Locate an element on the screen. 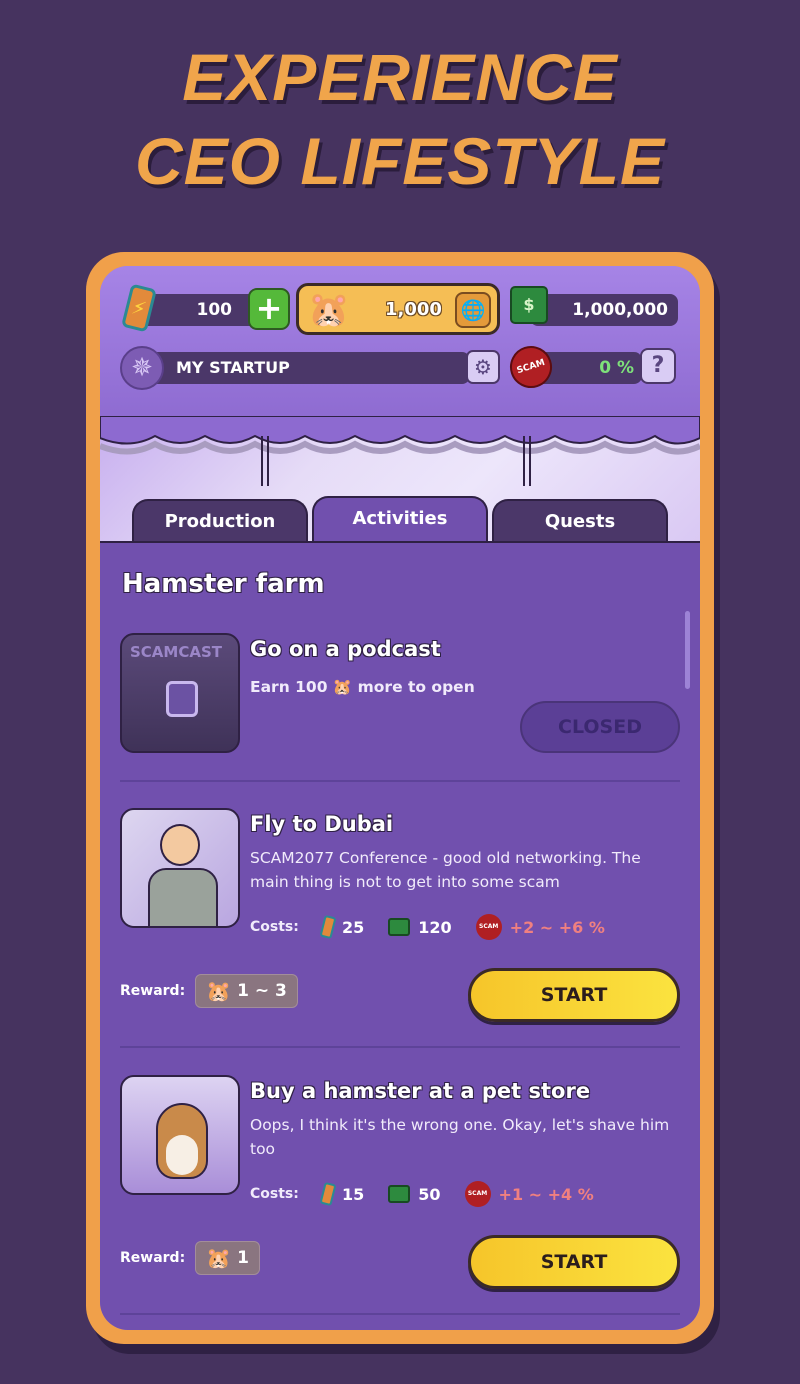 The image size is (800, 1384). man-face is located at coordinates (180, 845).